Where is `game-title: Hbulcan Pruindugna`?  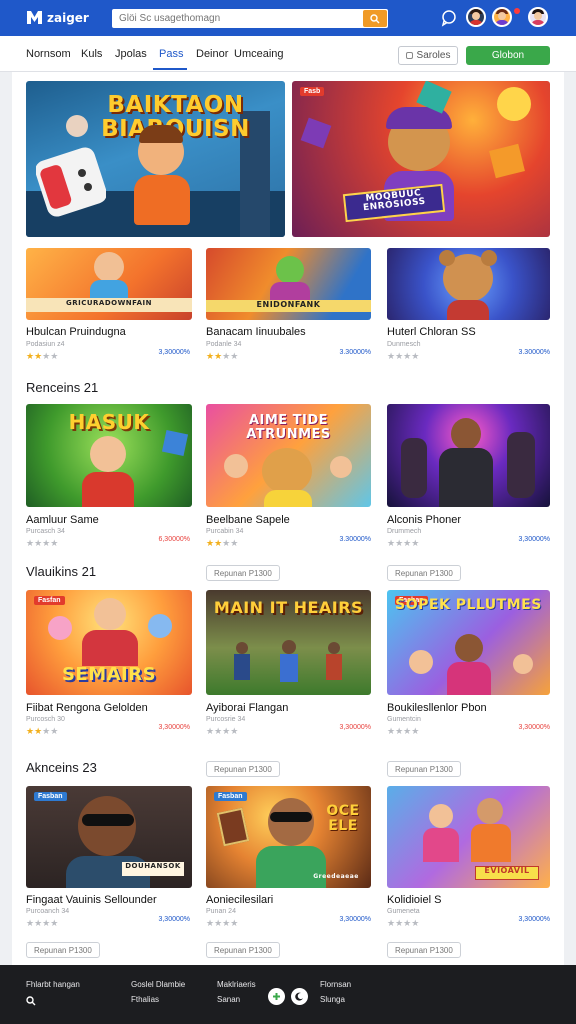 game-title: Hbulcan Pruindugna is located at coordinates (76, 332).